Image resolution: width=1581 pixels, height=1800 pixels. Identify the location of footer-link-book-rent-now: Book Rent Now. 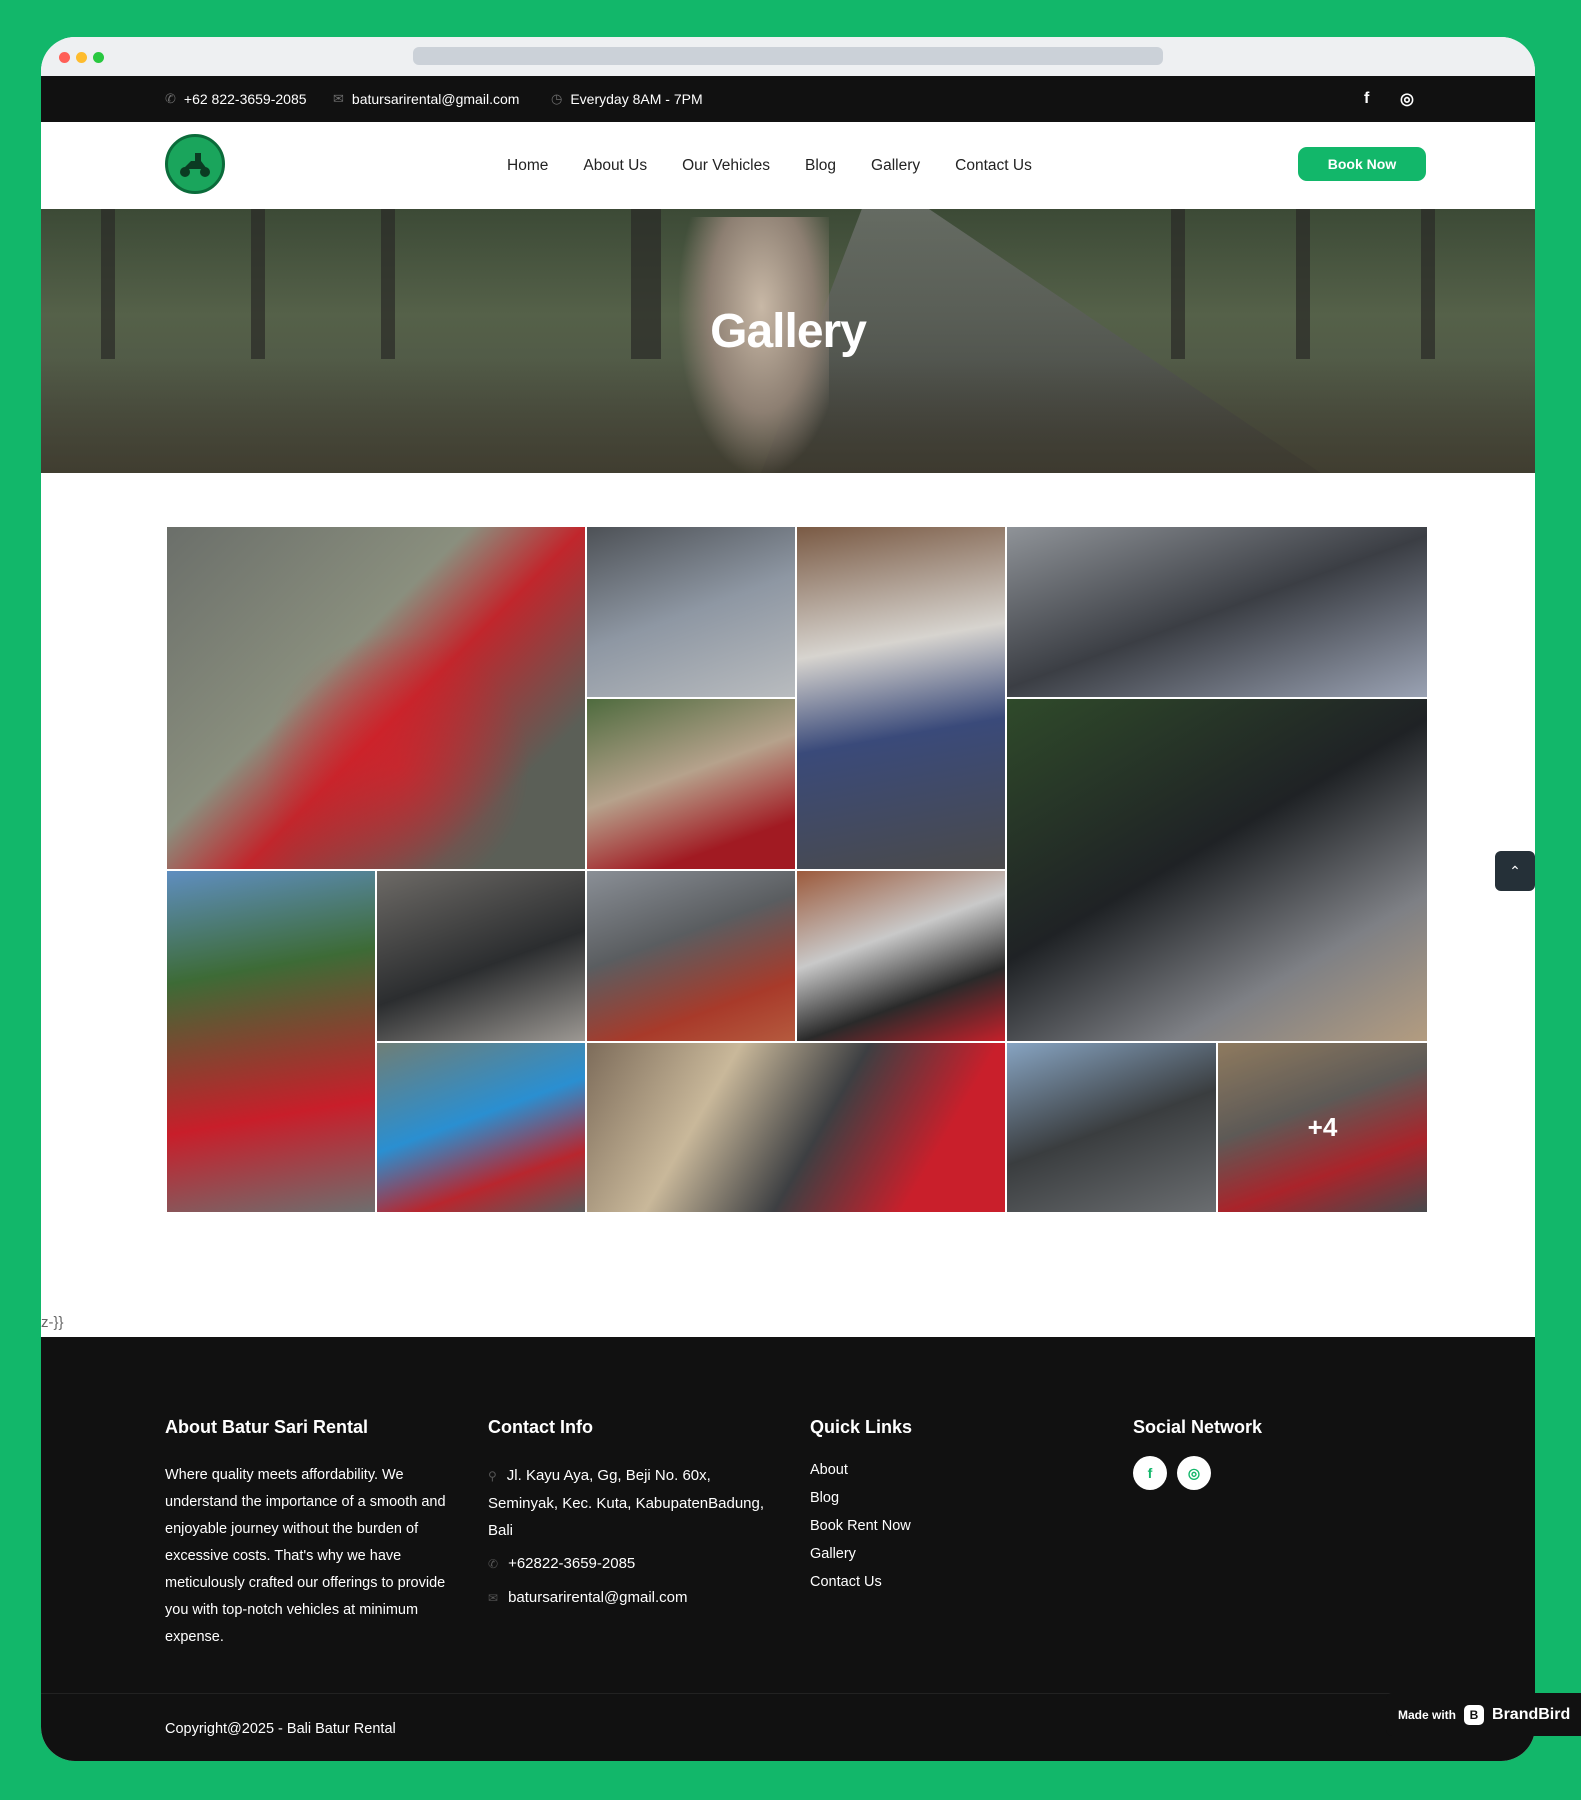
(861, 1526).